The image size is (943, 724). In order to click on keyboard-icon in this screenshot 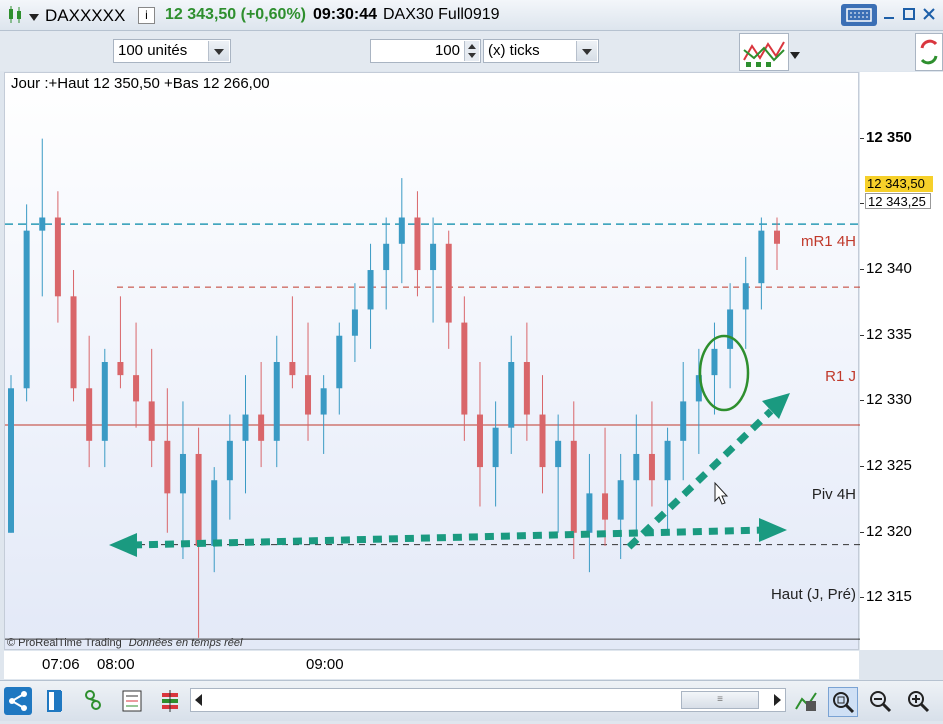, I will do `click(859, 15)`.